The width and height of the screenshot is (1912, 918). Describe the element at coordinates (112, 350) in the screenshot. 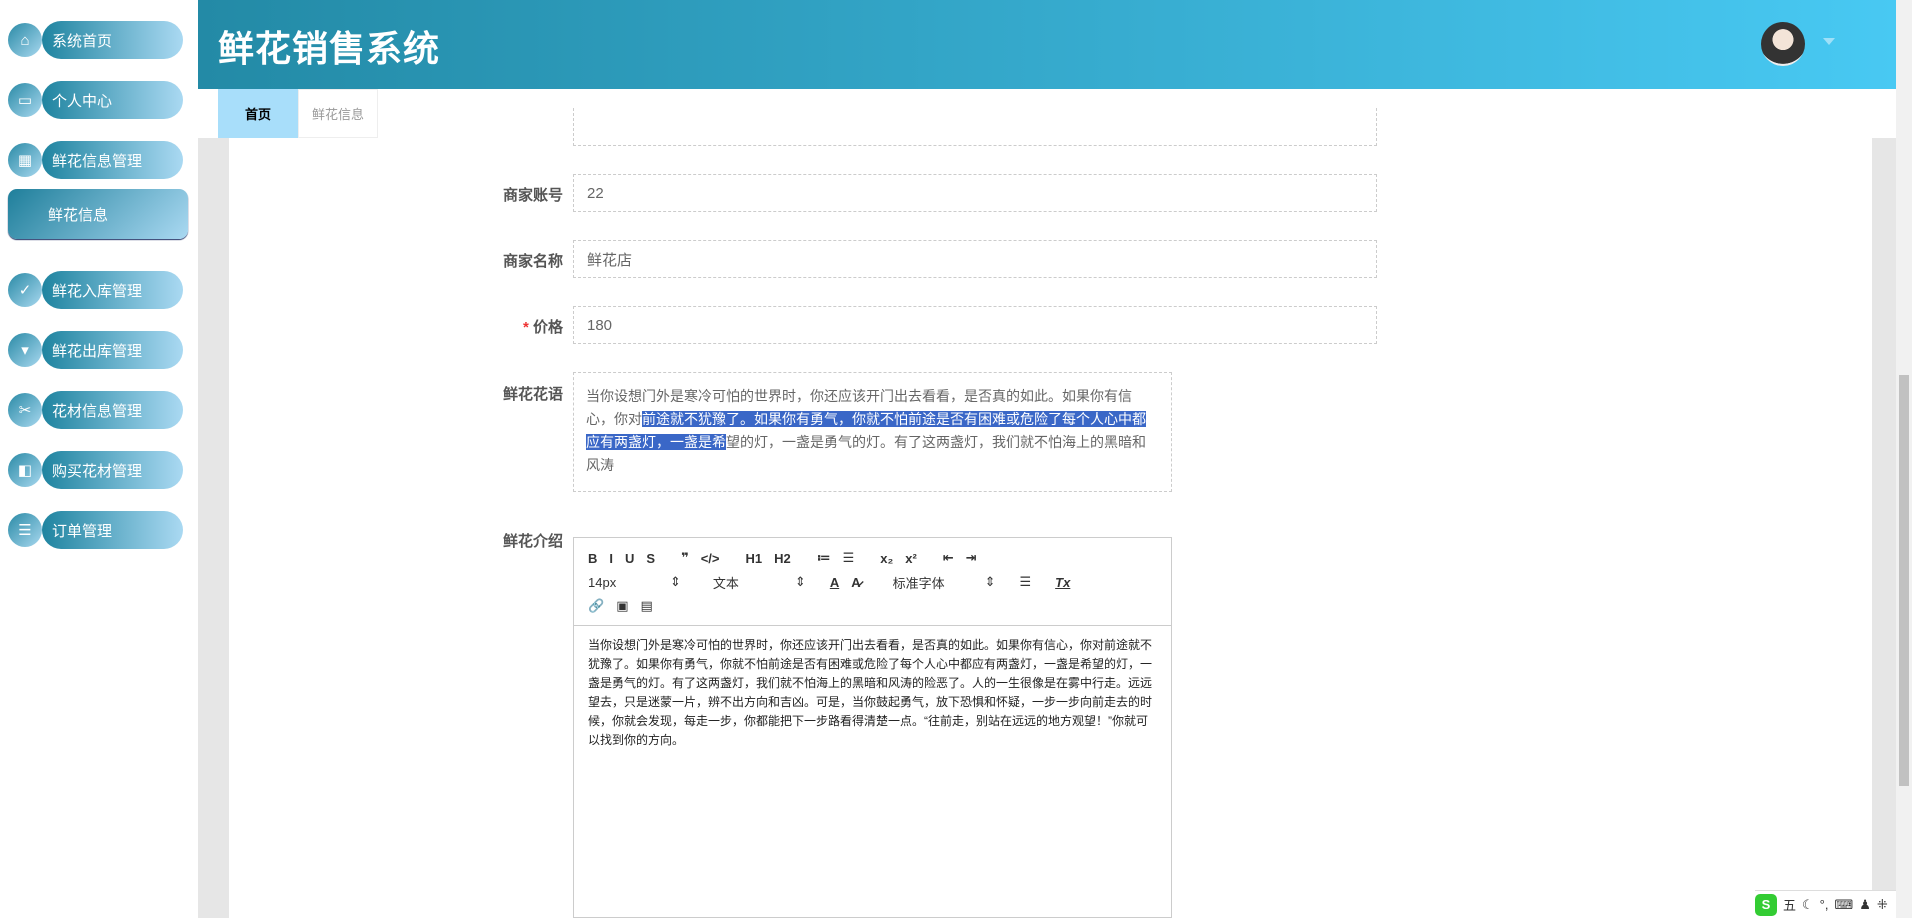

I see `sidebar-item-label: 鲜花出库管理` at that location.